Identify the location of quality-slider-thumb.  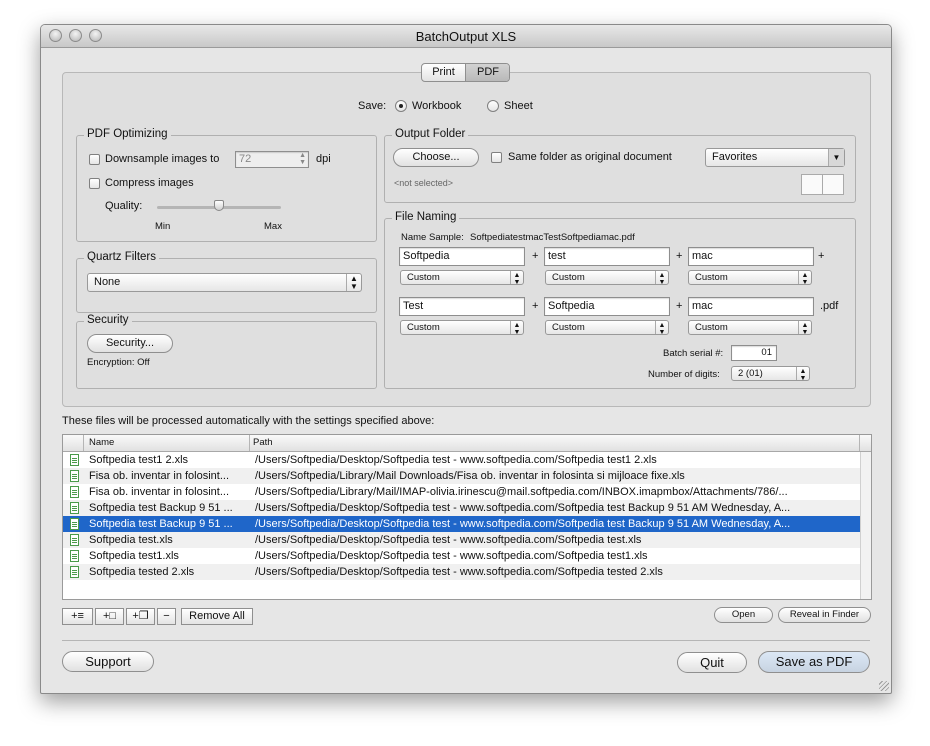
(219, 205).